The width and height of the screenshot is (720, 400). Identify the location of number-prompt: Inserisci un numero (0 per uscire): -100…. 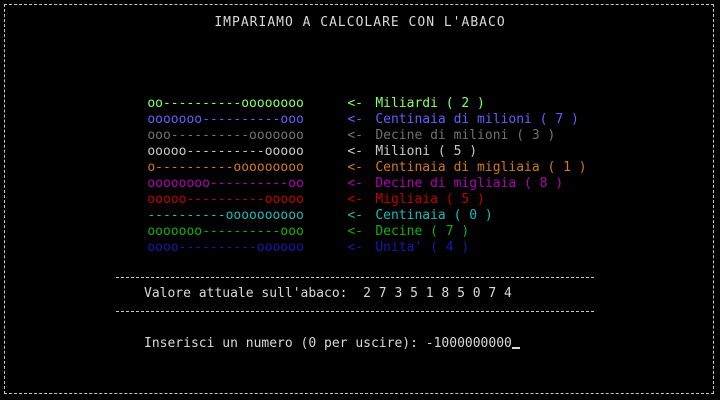
(332, 343).